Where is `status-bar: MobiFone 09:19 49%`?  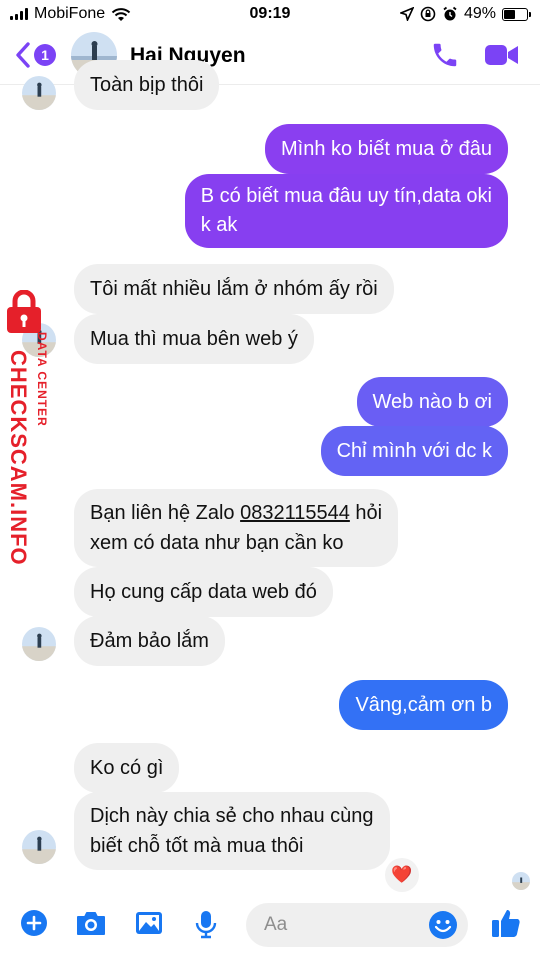
status-bar: MobiFone 09:19 49% is located at coordinates (270, 15).